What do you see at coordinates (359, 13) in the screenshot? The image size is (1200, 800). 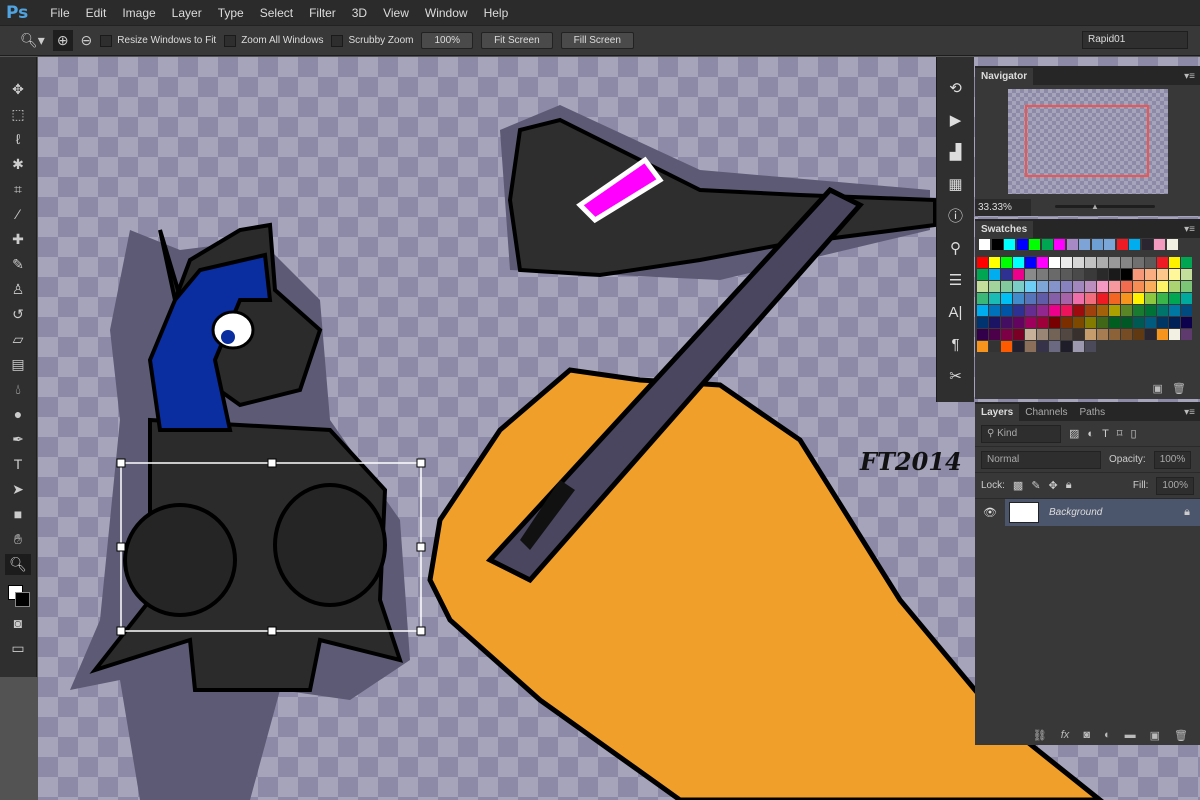 I see `menu-3d: 3D` at bounding box center [359, 13].